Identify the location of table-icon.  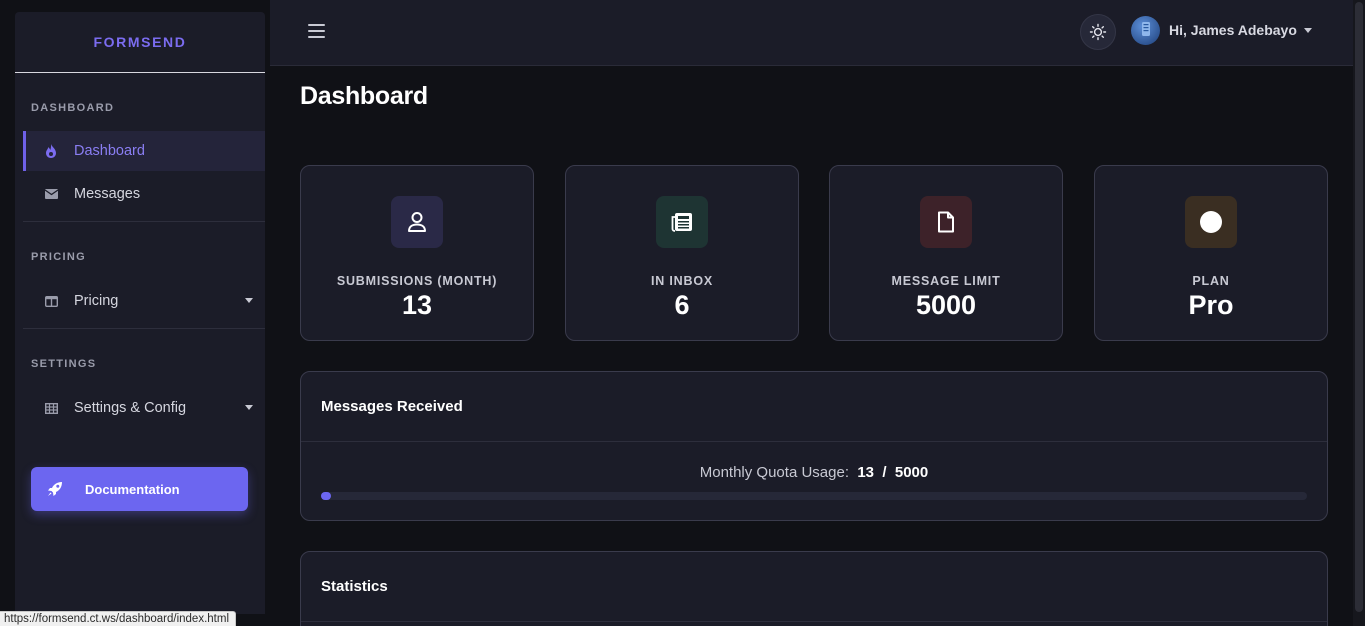
(51, 408).